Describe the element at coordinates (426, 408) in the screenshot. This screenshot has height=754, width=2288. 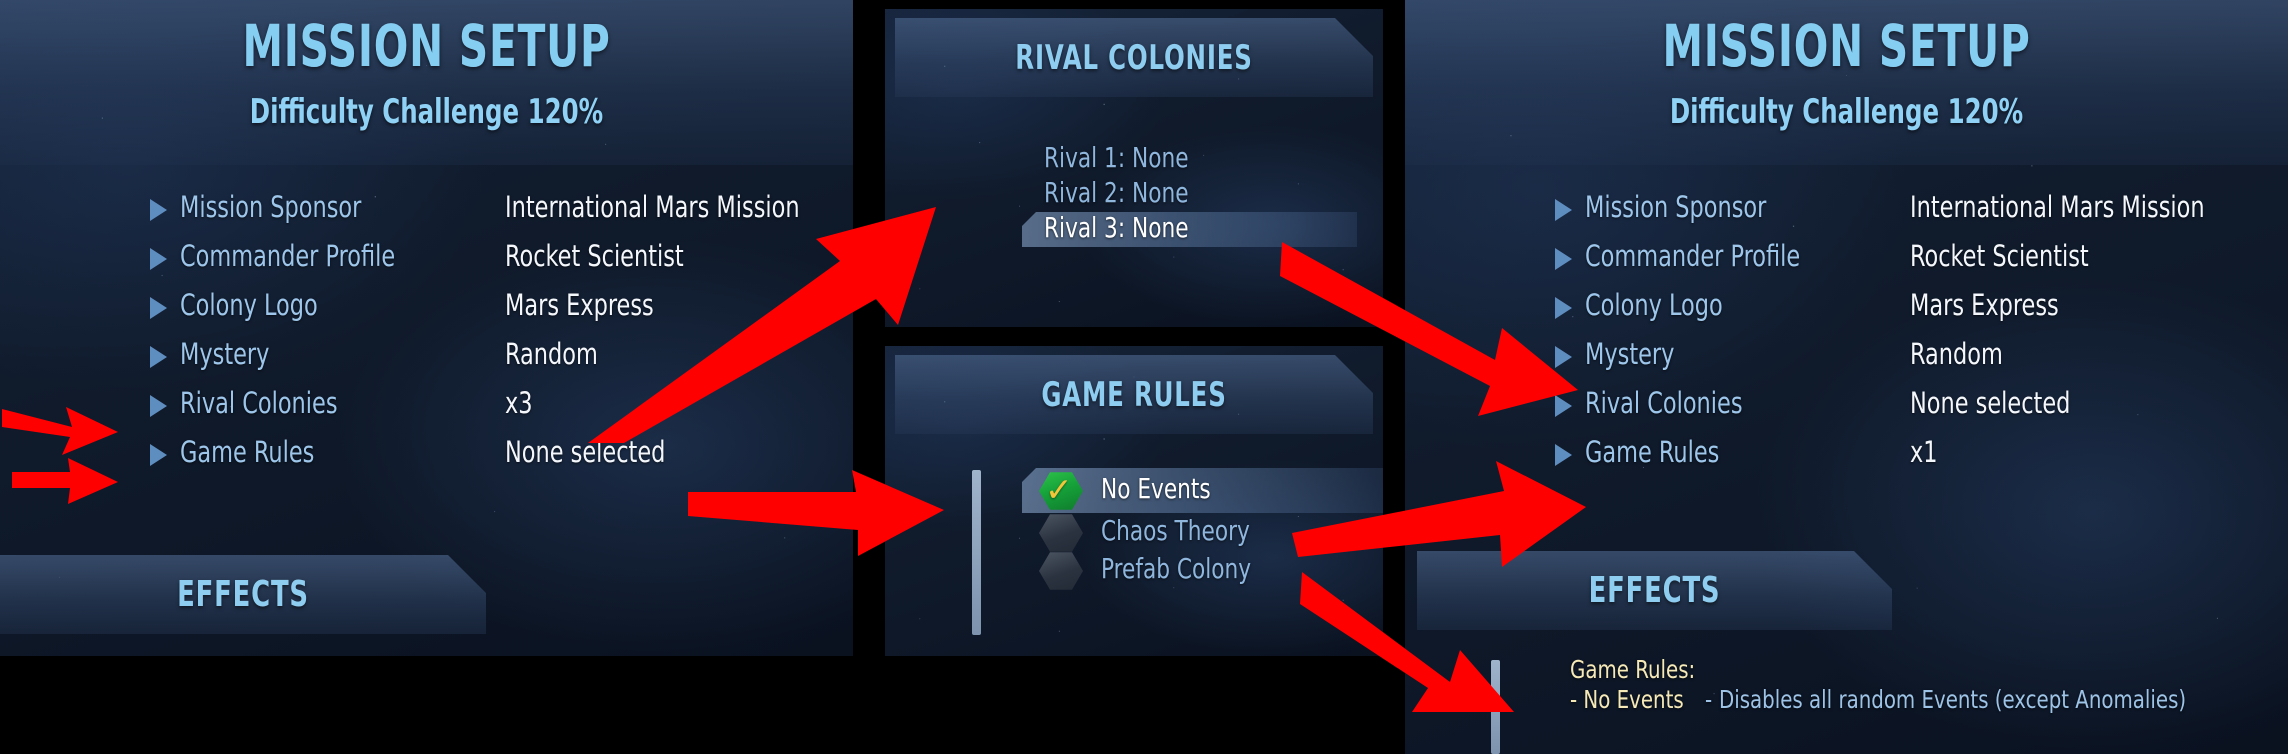
I see `setting-row-rival-colonies: Rival Colonies x3` at that location.